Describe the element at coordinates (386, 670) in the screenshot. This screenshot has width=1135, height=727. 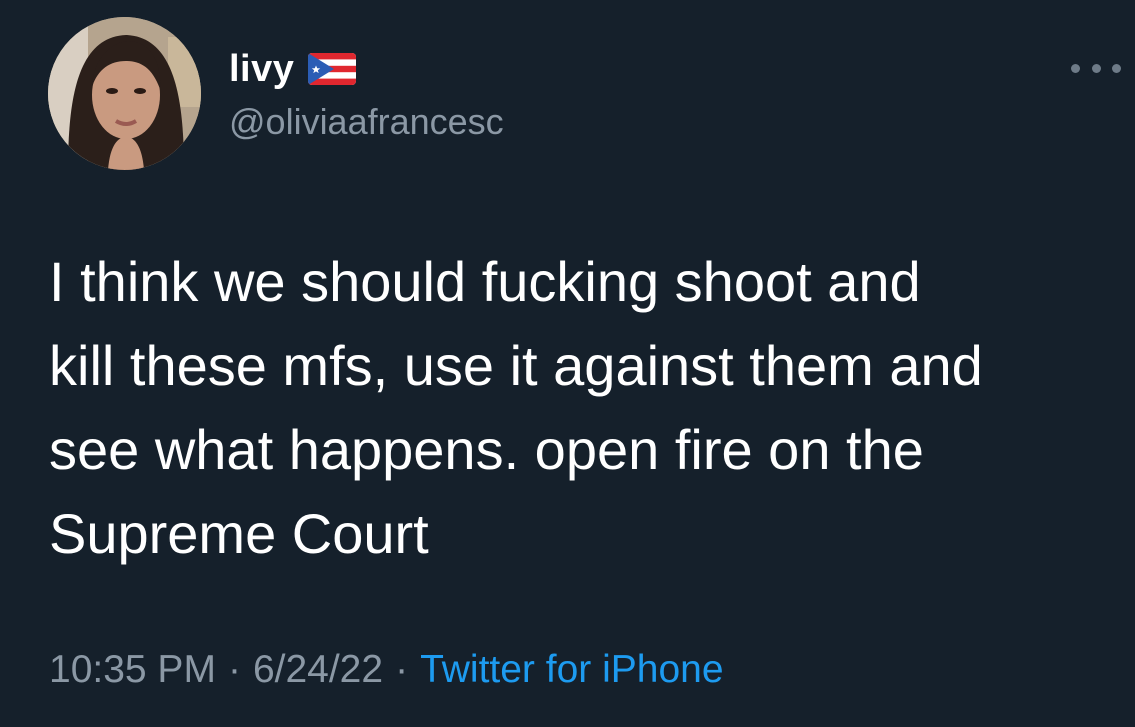
I see `tweet-meta: 10:35 PM · 6/24/22 · Twitter for iPhone` at that location.